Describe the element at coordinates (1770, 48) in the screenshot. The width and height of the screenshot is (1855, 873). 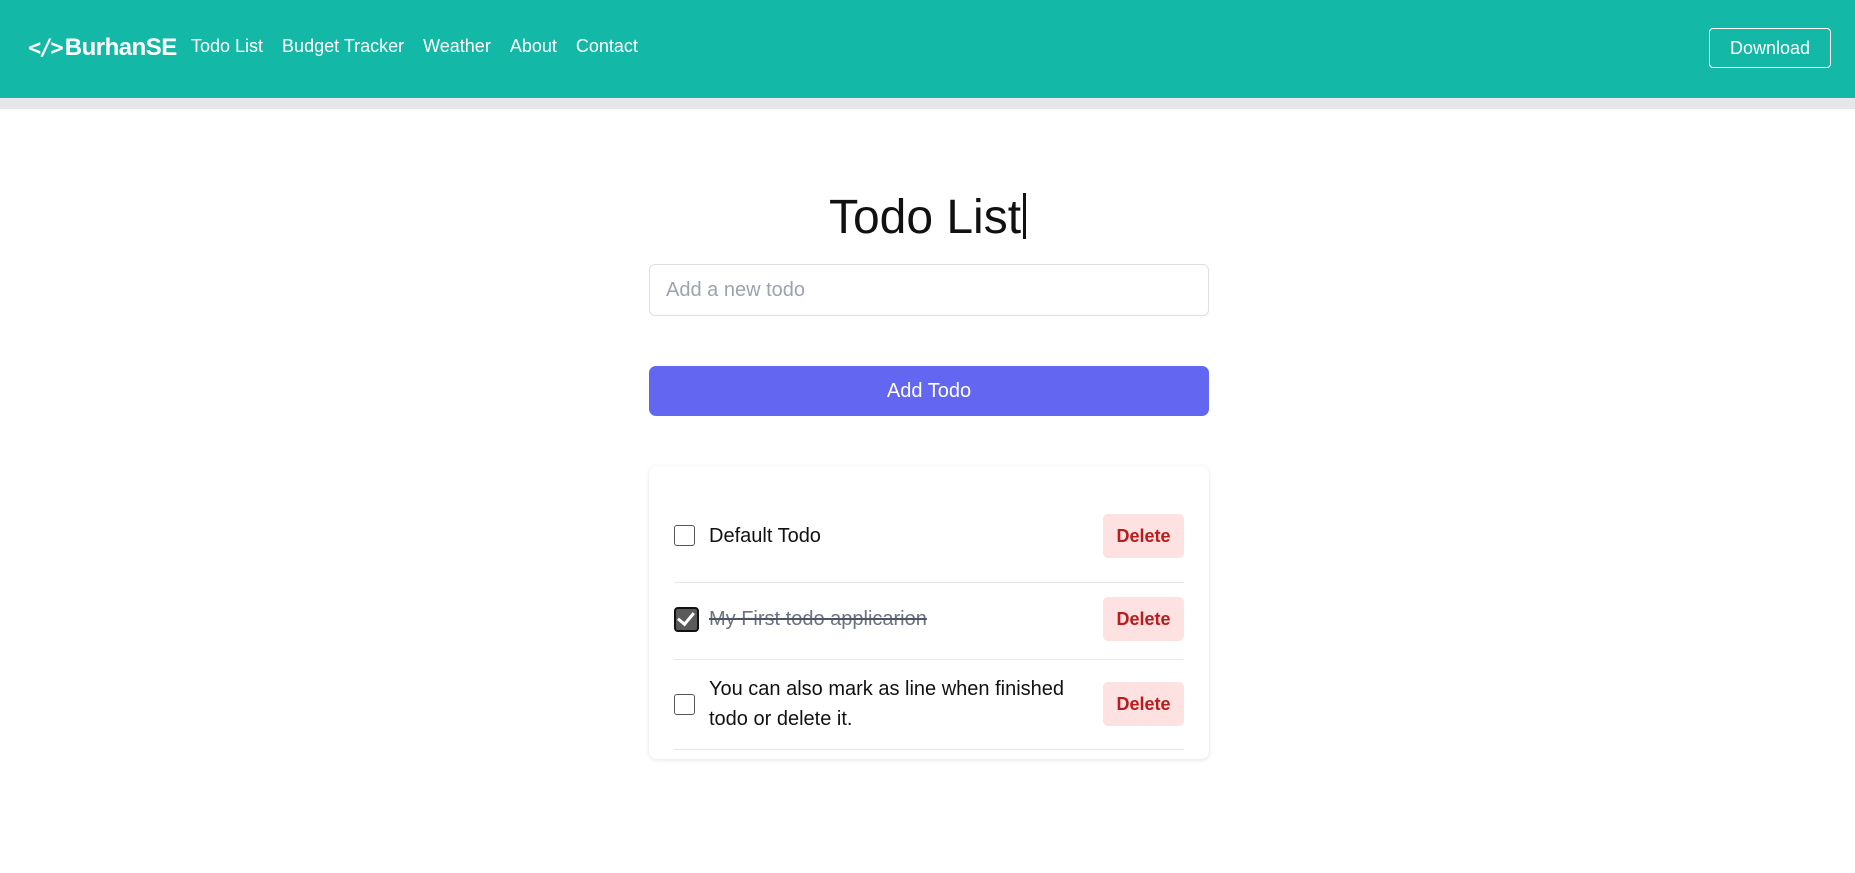
I see `download-button: Download` at that location.